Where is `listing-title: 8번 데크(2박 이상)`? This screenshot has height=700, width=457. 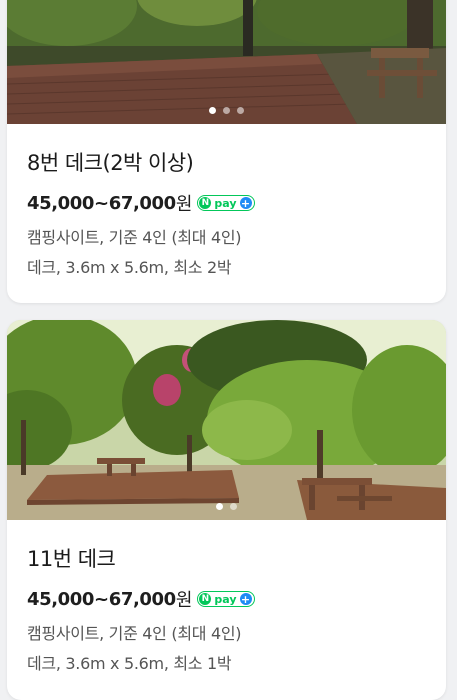
listing-title: 8번 데크(2박 이상) is located at coordinates (228, 163).